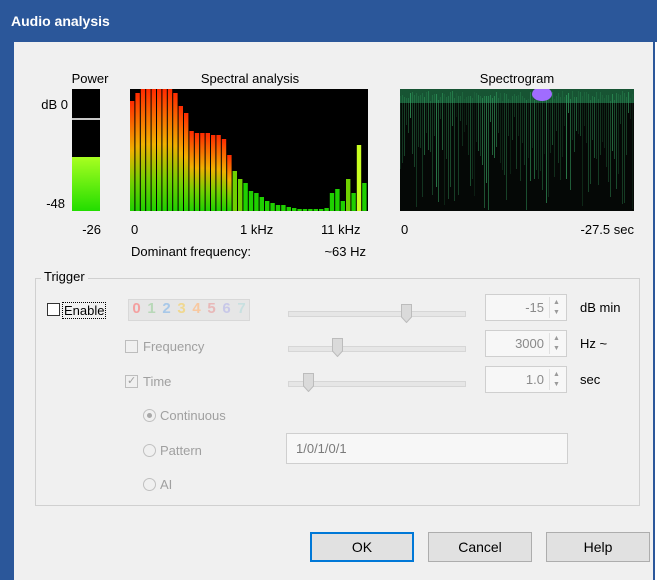 The height and width of the screenshot is (580, 657). I want to click on title-bar: Audio analysis, so click(328, 21).